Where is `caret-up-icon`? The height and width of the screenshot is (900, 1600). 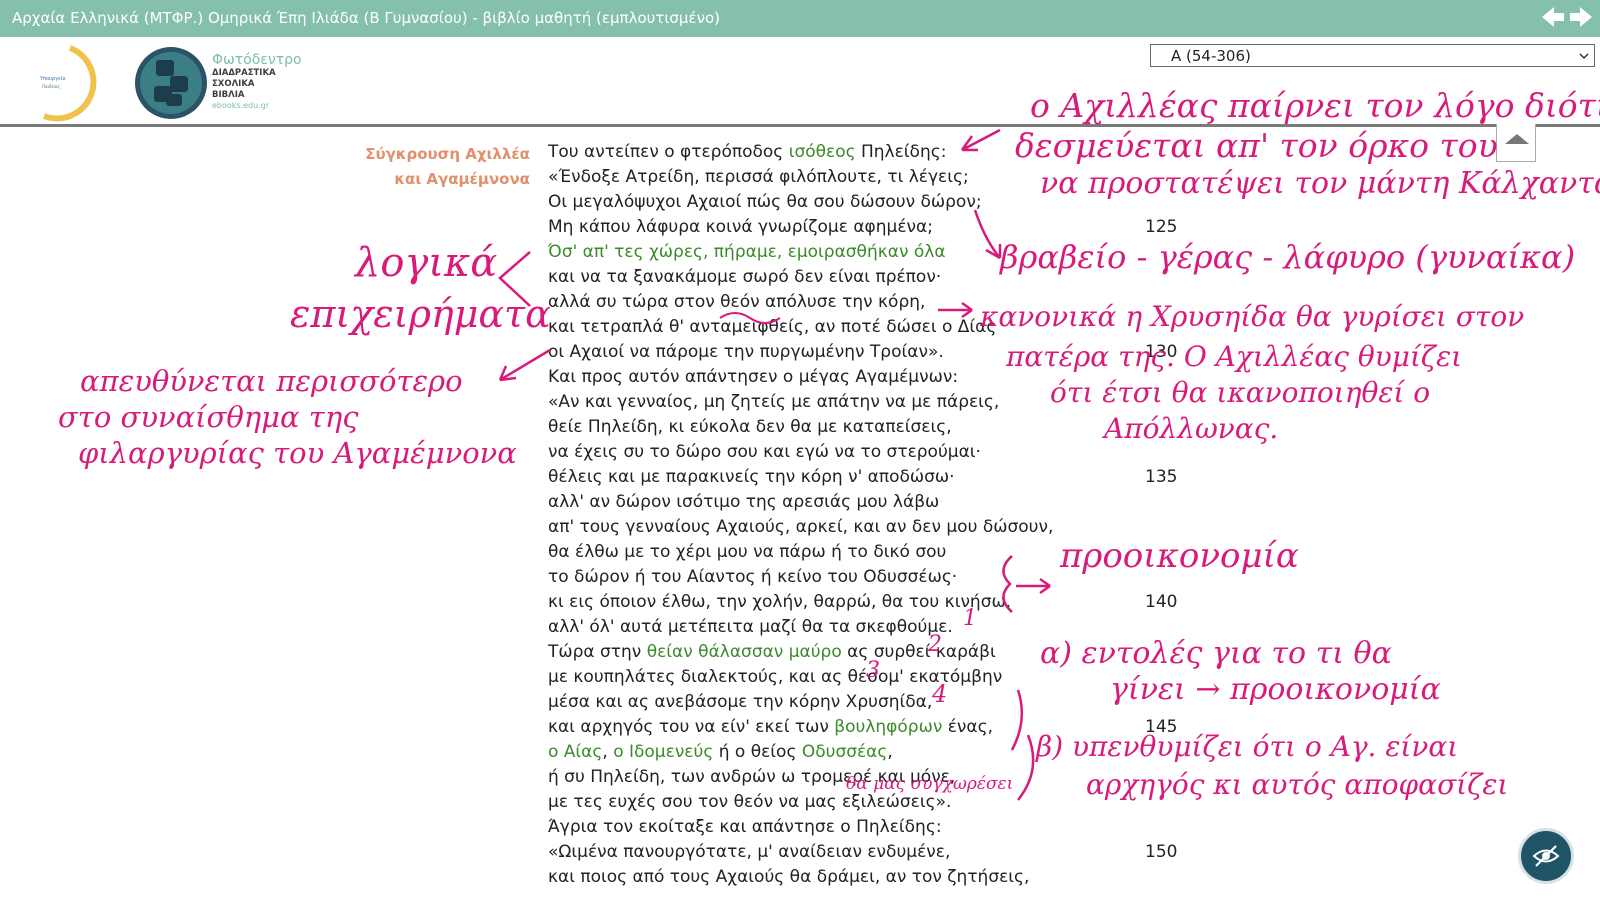 caret-up-icon is located at coordinates (1517, 139).